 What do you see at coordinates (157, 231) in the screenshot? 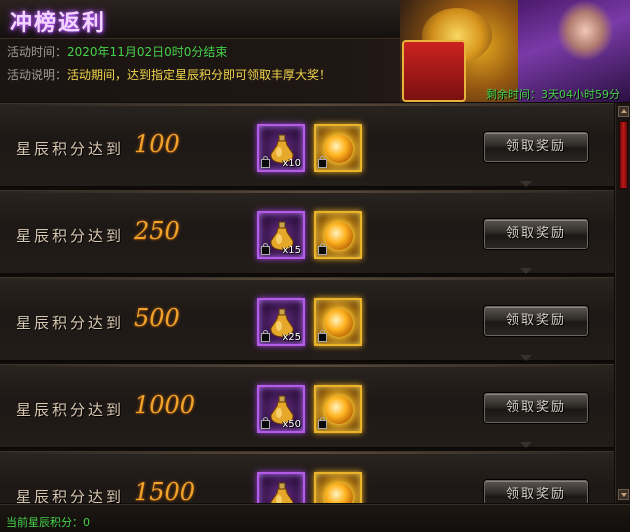
I see `requirement-value: 250` at bounding box center [157, 231].